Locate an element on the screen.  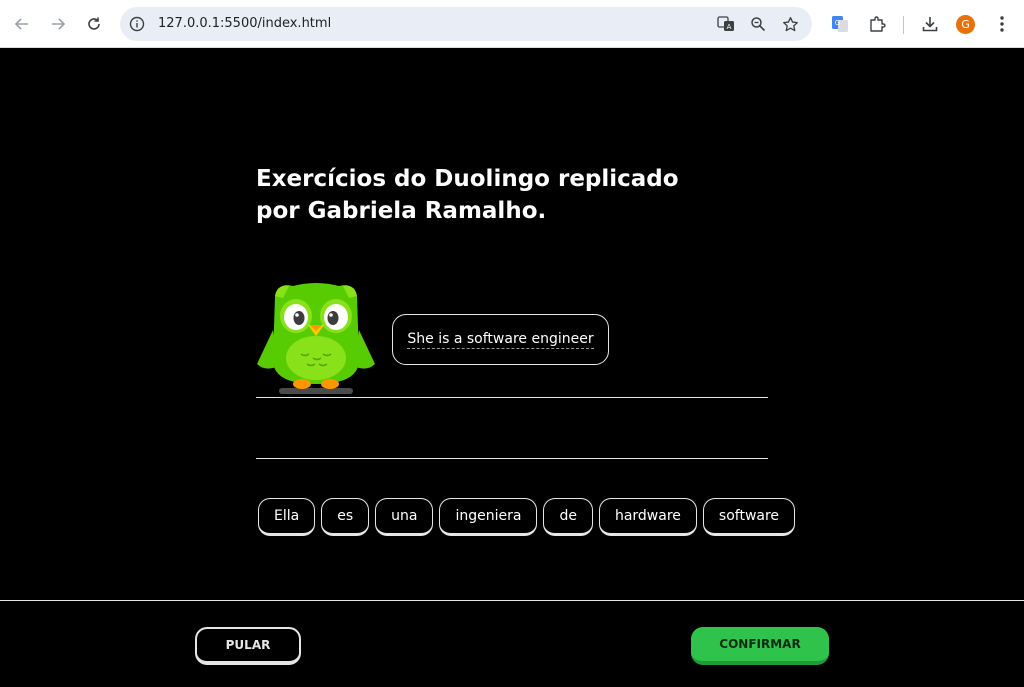
download-icon is located at coordinates (930, 24).